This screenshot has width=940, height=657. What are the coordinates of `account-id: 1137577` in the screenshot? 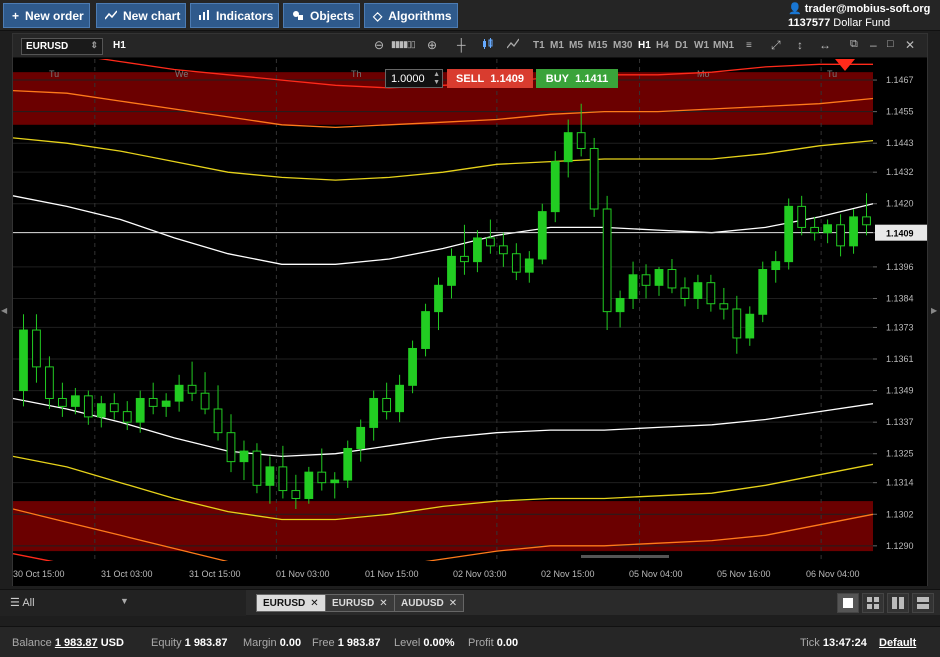 It's located at (809, 23).